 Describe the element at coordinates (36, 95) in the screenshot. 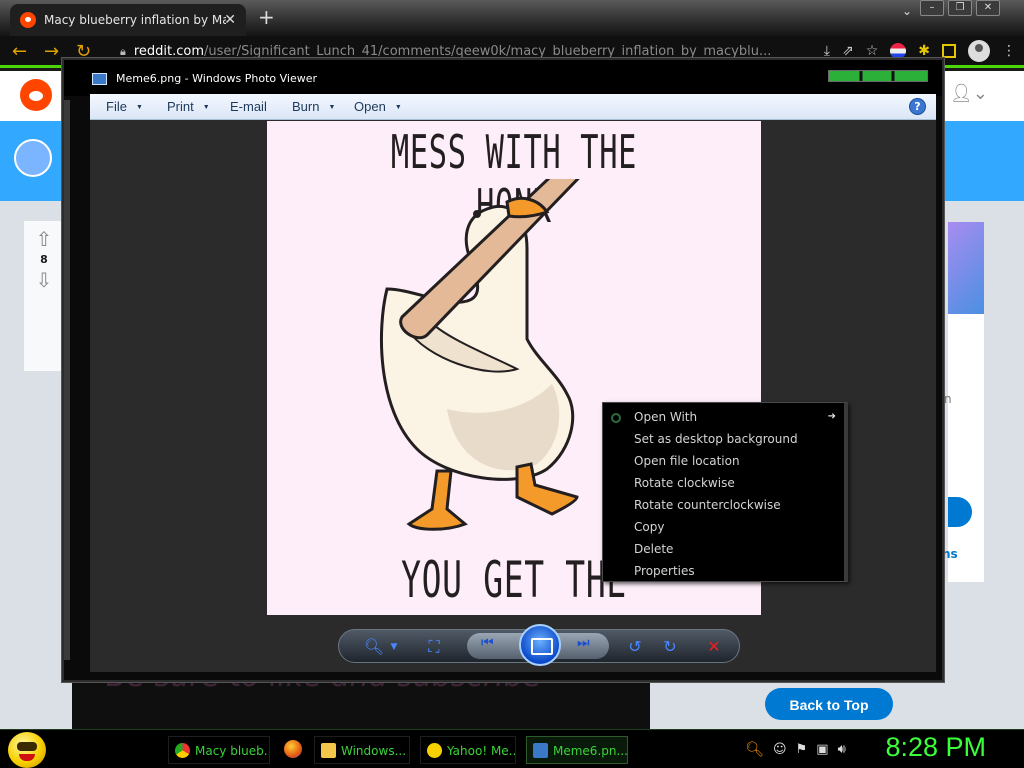

I see `reddit-logo-icon` at that location.